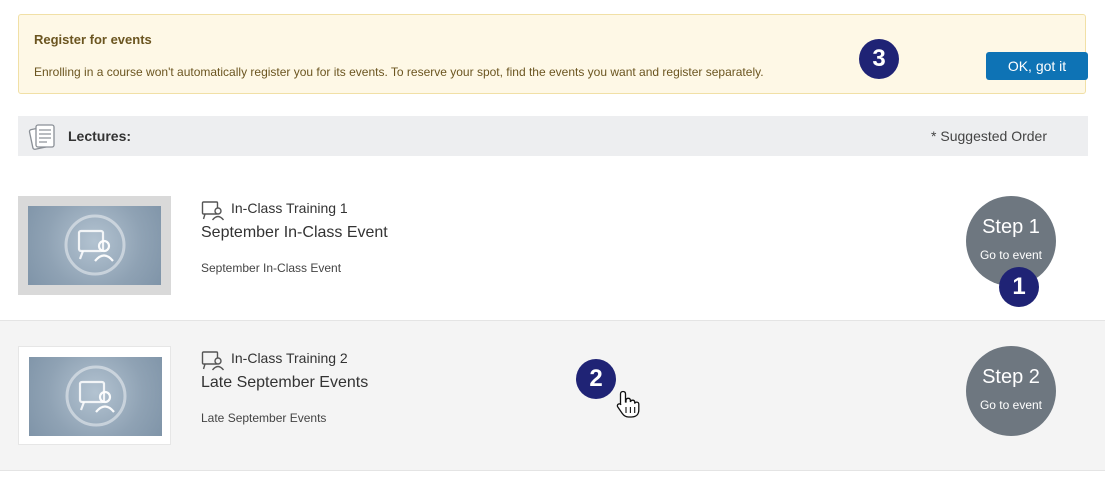 This screenshot has width=1105, height=485. Describe the element at coordinates (1011, 391) in the screenshot. I see `step-go-to-event-button: Step 2 Go to event` at that location.